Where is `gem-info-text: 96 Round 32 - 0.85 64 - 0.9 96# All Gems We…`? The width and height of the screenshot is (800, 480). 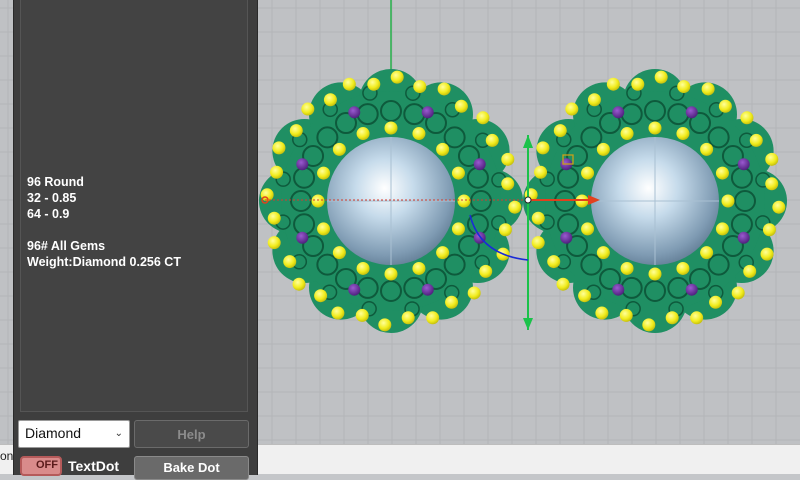 gem-info-text: 96 Round 32 - 0.85 64 - 0.9 96# All Gems We… is located at coordinates (104, 222).